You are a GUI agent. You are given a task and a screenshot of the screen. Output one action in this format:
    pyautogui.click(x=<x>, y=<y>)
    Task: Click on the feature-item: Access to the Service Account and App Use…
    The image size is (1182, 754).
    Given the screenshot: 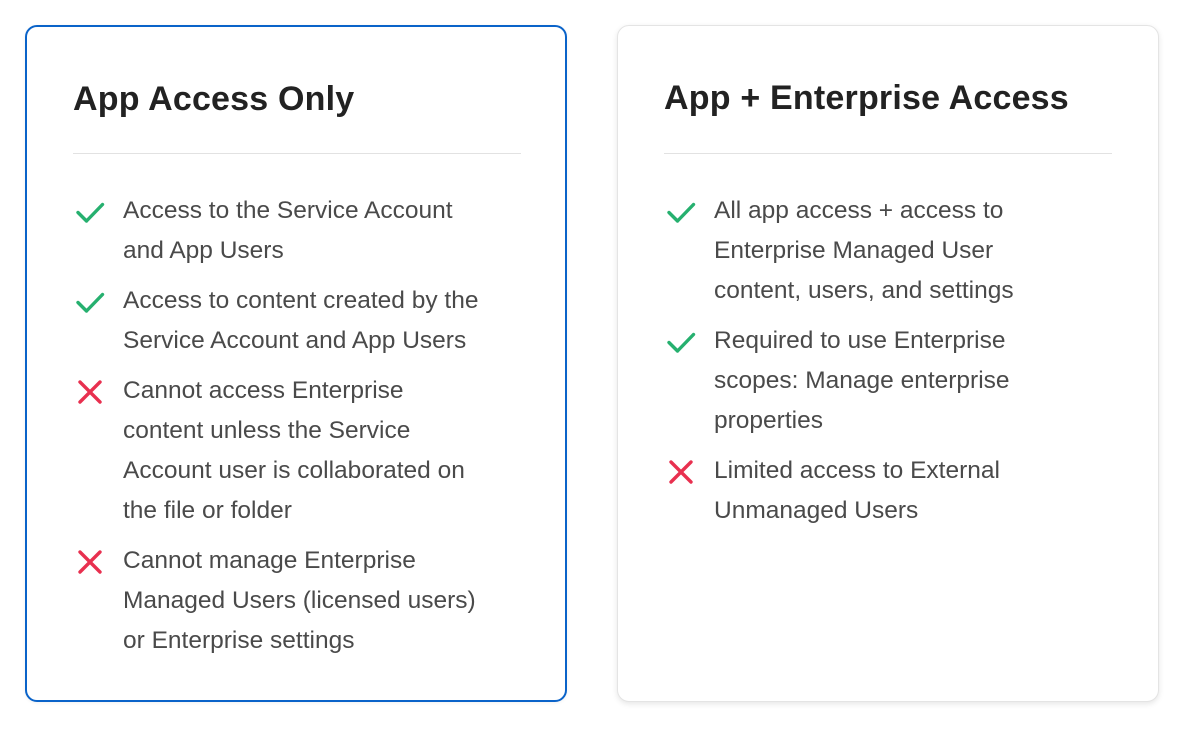 What is the action you would take?
    pyautogui.click(x=298, y=231)
    